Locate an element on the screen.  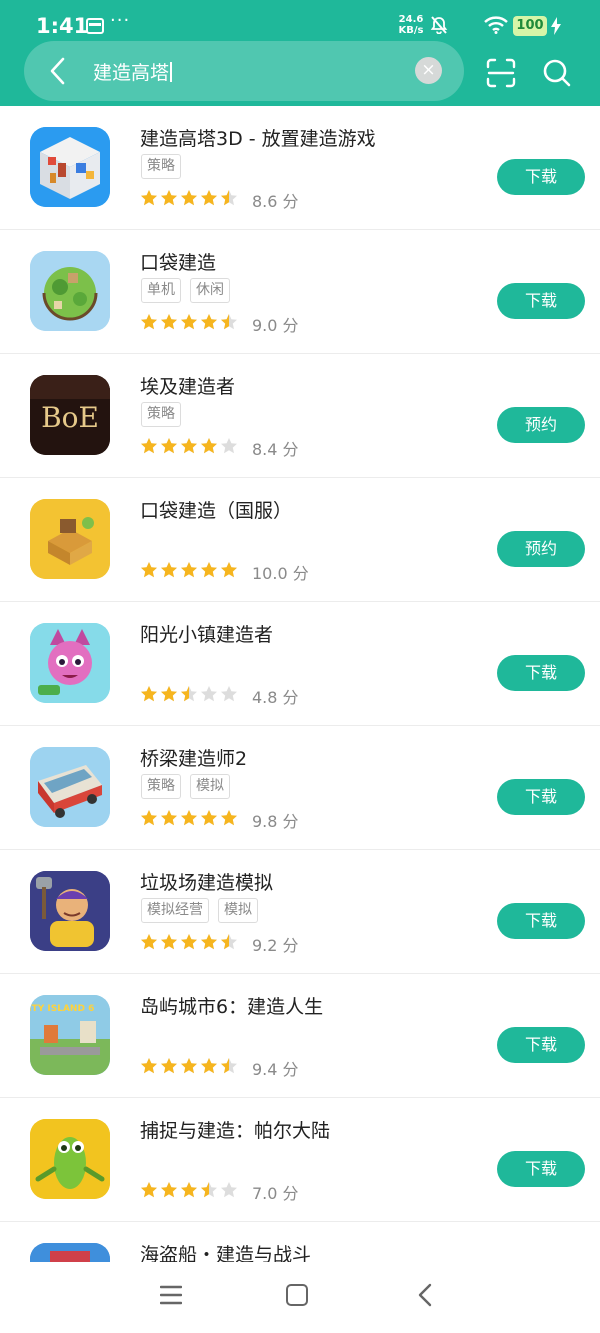
mantis-character-art is located at coordinates (70, 1159).